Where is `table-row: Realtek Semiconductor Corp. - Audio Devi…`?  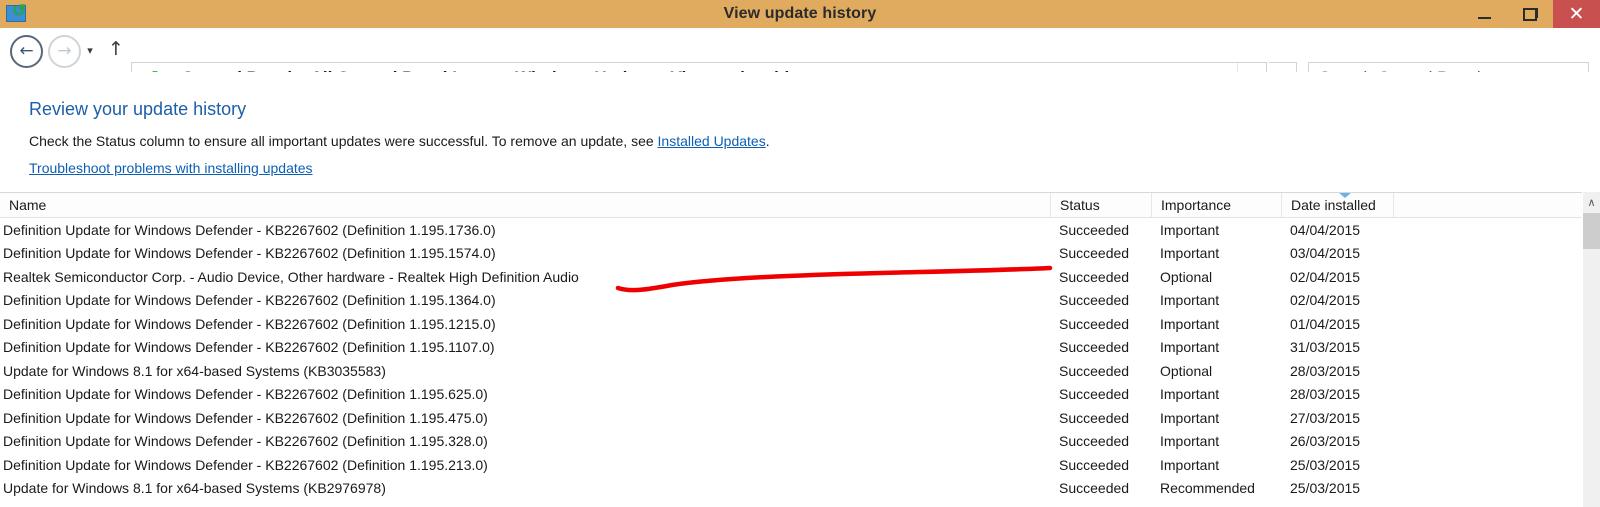
table-row: Realtek Semiconductor Corp. - Audio Devi… is located at coordinates (791, 277).